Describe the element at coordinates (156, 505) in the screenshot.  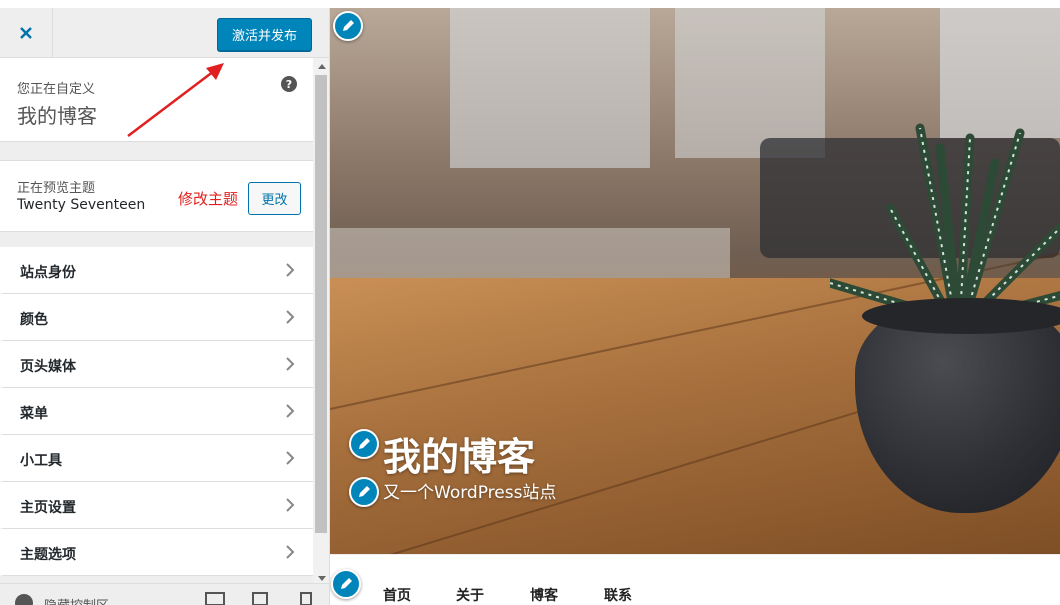
I see `section-homepage-settings: 主页设置` at that location.